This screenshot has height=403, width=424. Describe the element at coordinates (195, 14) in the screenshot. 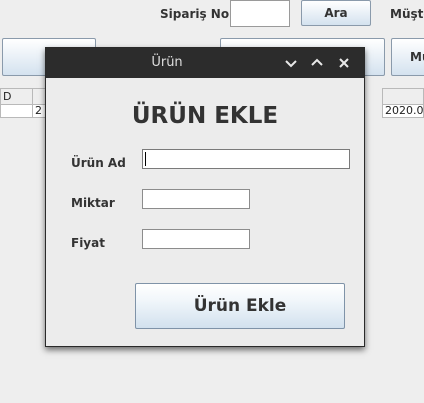

I see `order-no-label: Sipariş No` at that location.